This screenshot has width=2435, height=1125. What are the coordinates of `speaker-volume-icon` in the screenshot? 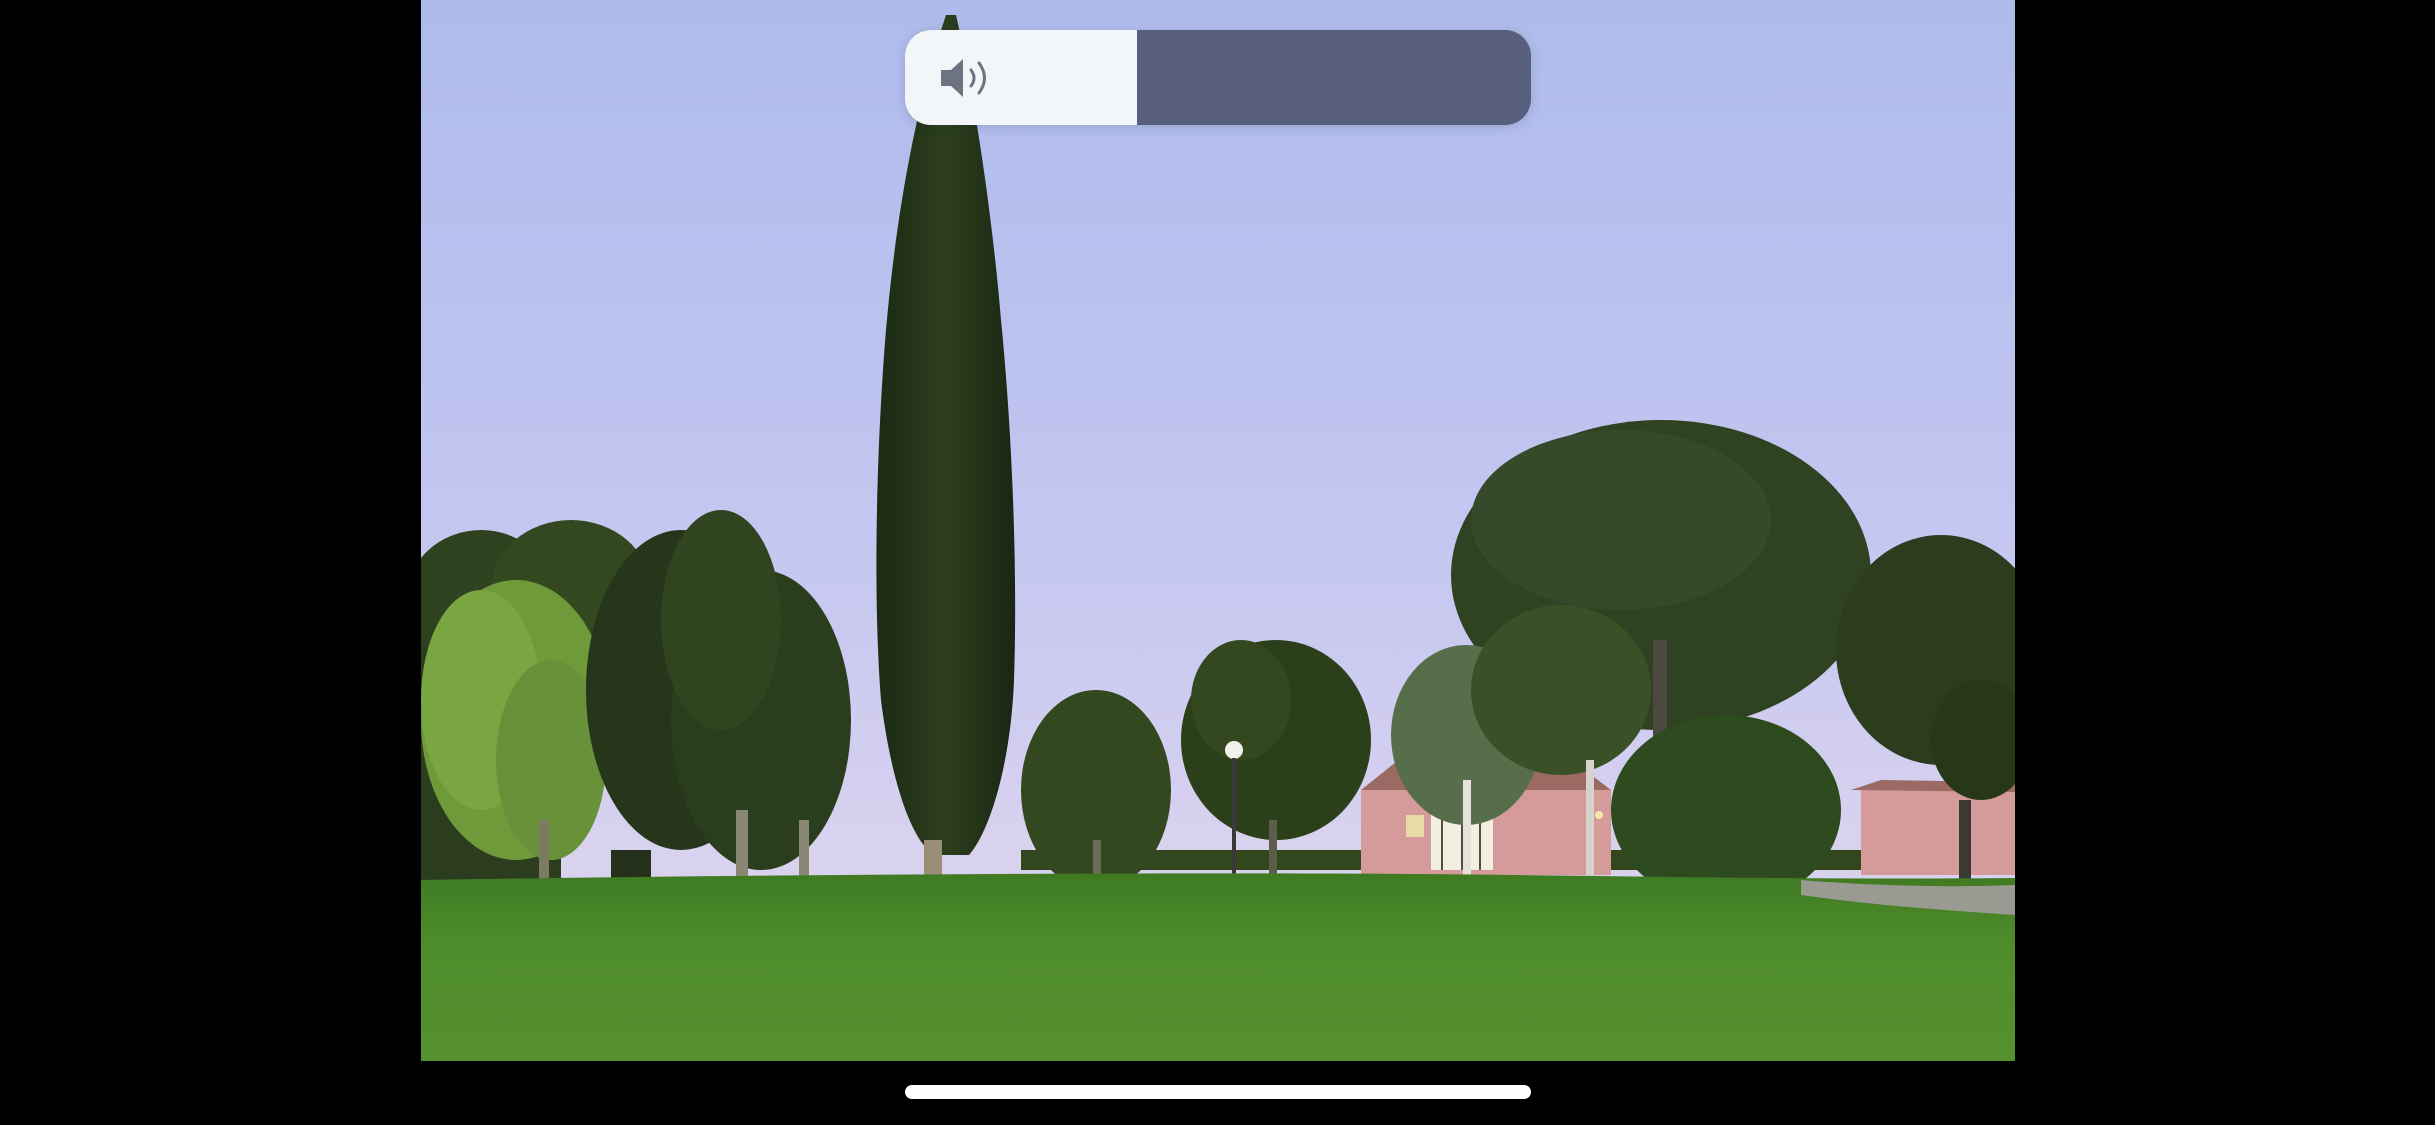 It's located at (967, 78).